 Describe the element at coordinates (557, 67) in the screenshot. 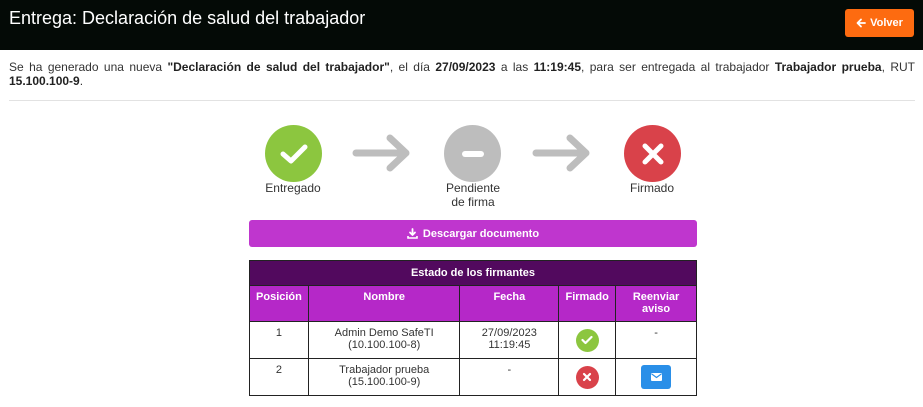

I see `delivery-time: 11:19:45` at that location.